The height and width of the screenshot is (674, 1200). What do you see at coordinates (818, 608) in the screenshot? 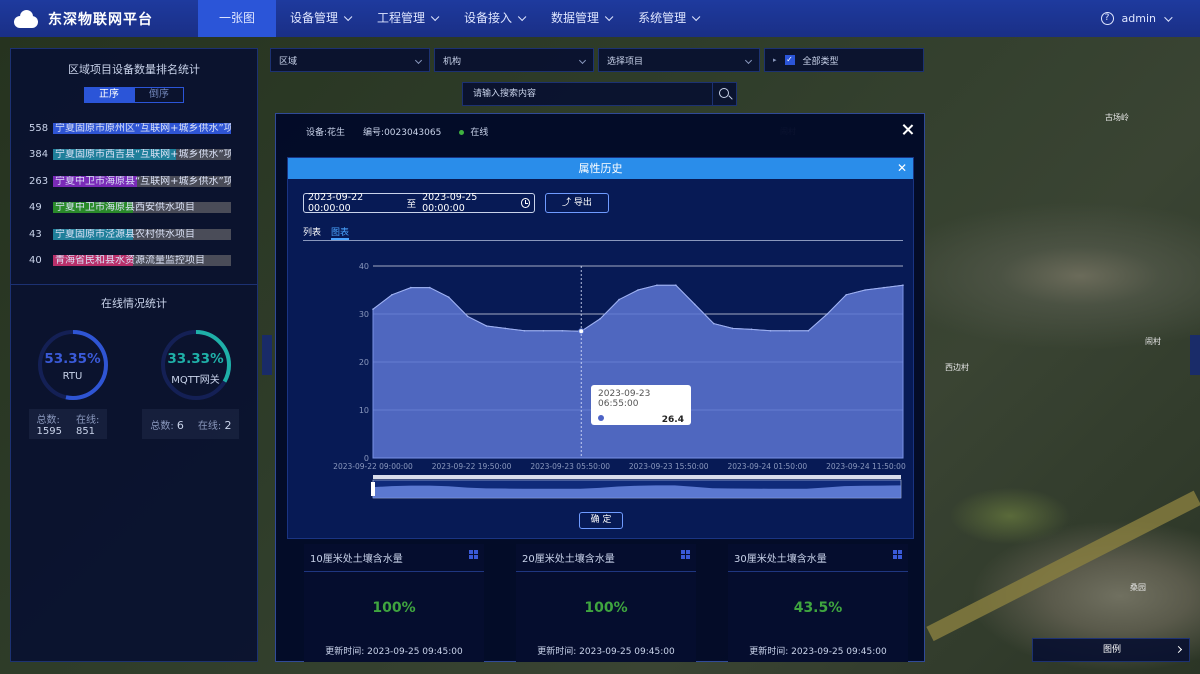
I see `card-value: 43.5%` at bounding box center [818, 608].